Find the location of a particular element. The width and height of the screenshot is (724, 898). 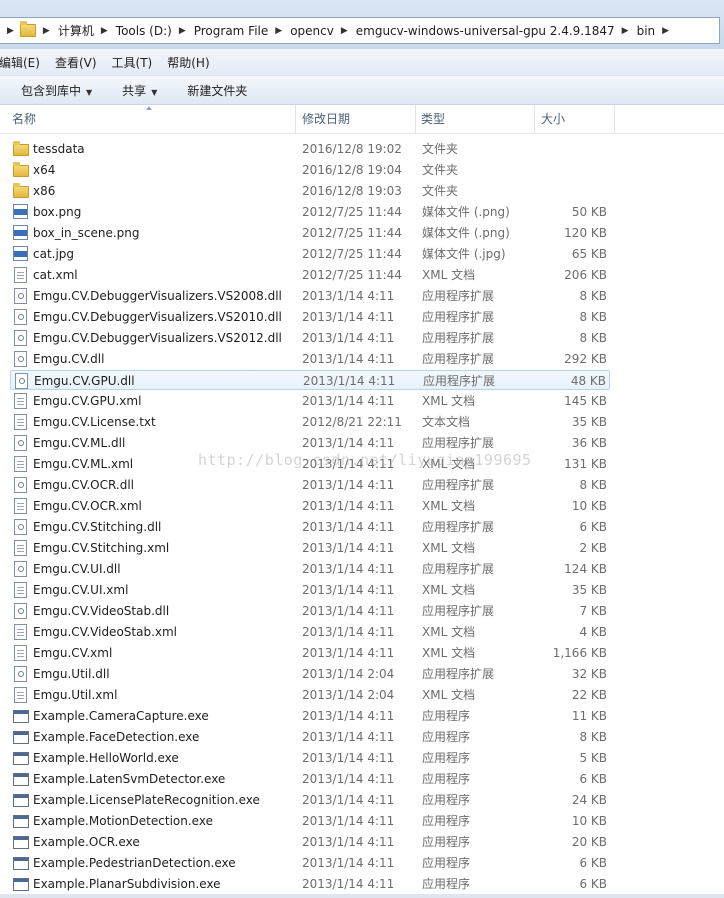

menu-edit: 编辑(E) is located at coordinates (24, 62).